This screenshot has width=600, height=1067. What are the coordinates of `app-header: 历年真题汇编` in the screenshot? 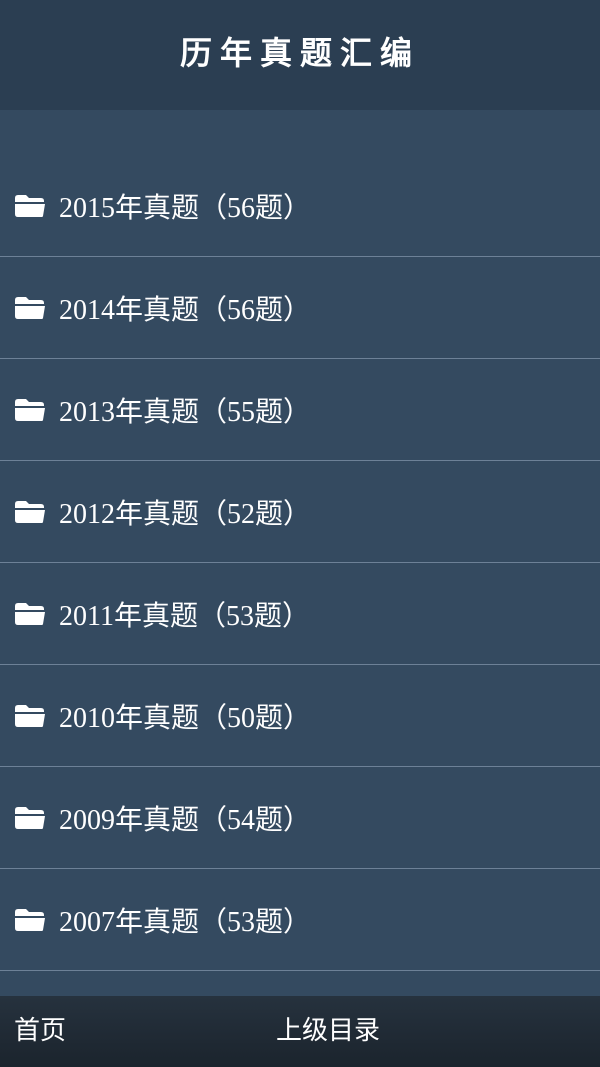 It's located at (300, 55).